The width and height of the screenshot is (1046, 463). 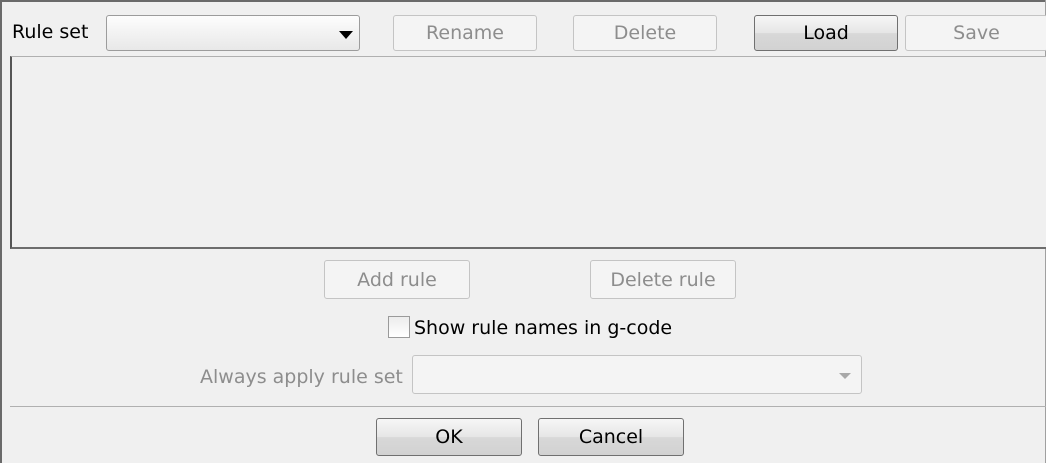 I want to click on delete-button: Delete, so click(x=645, y=33).